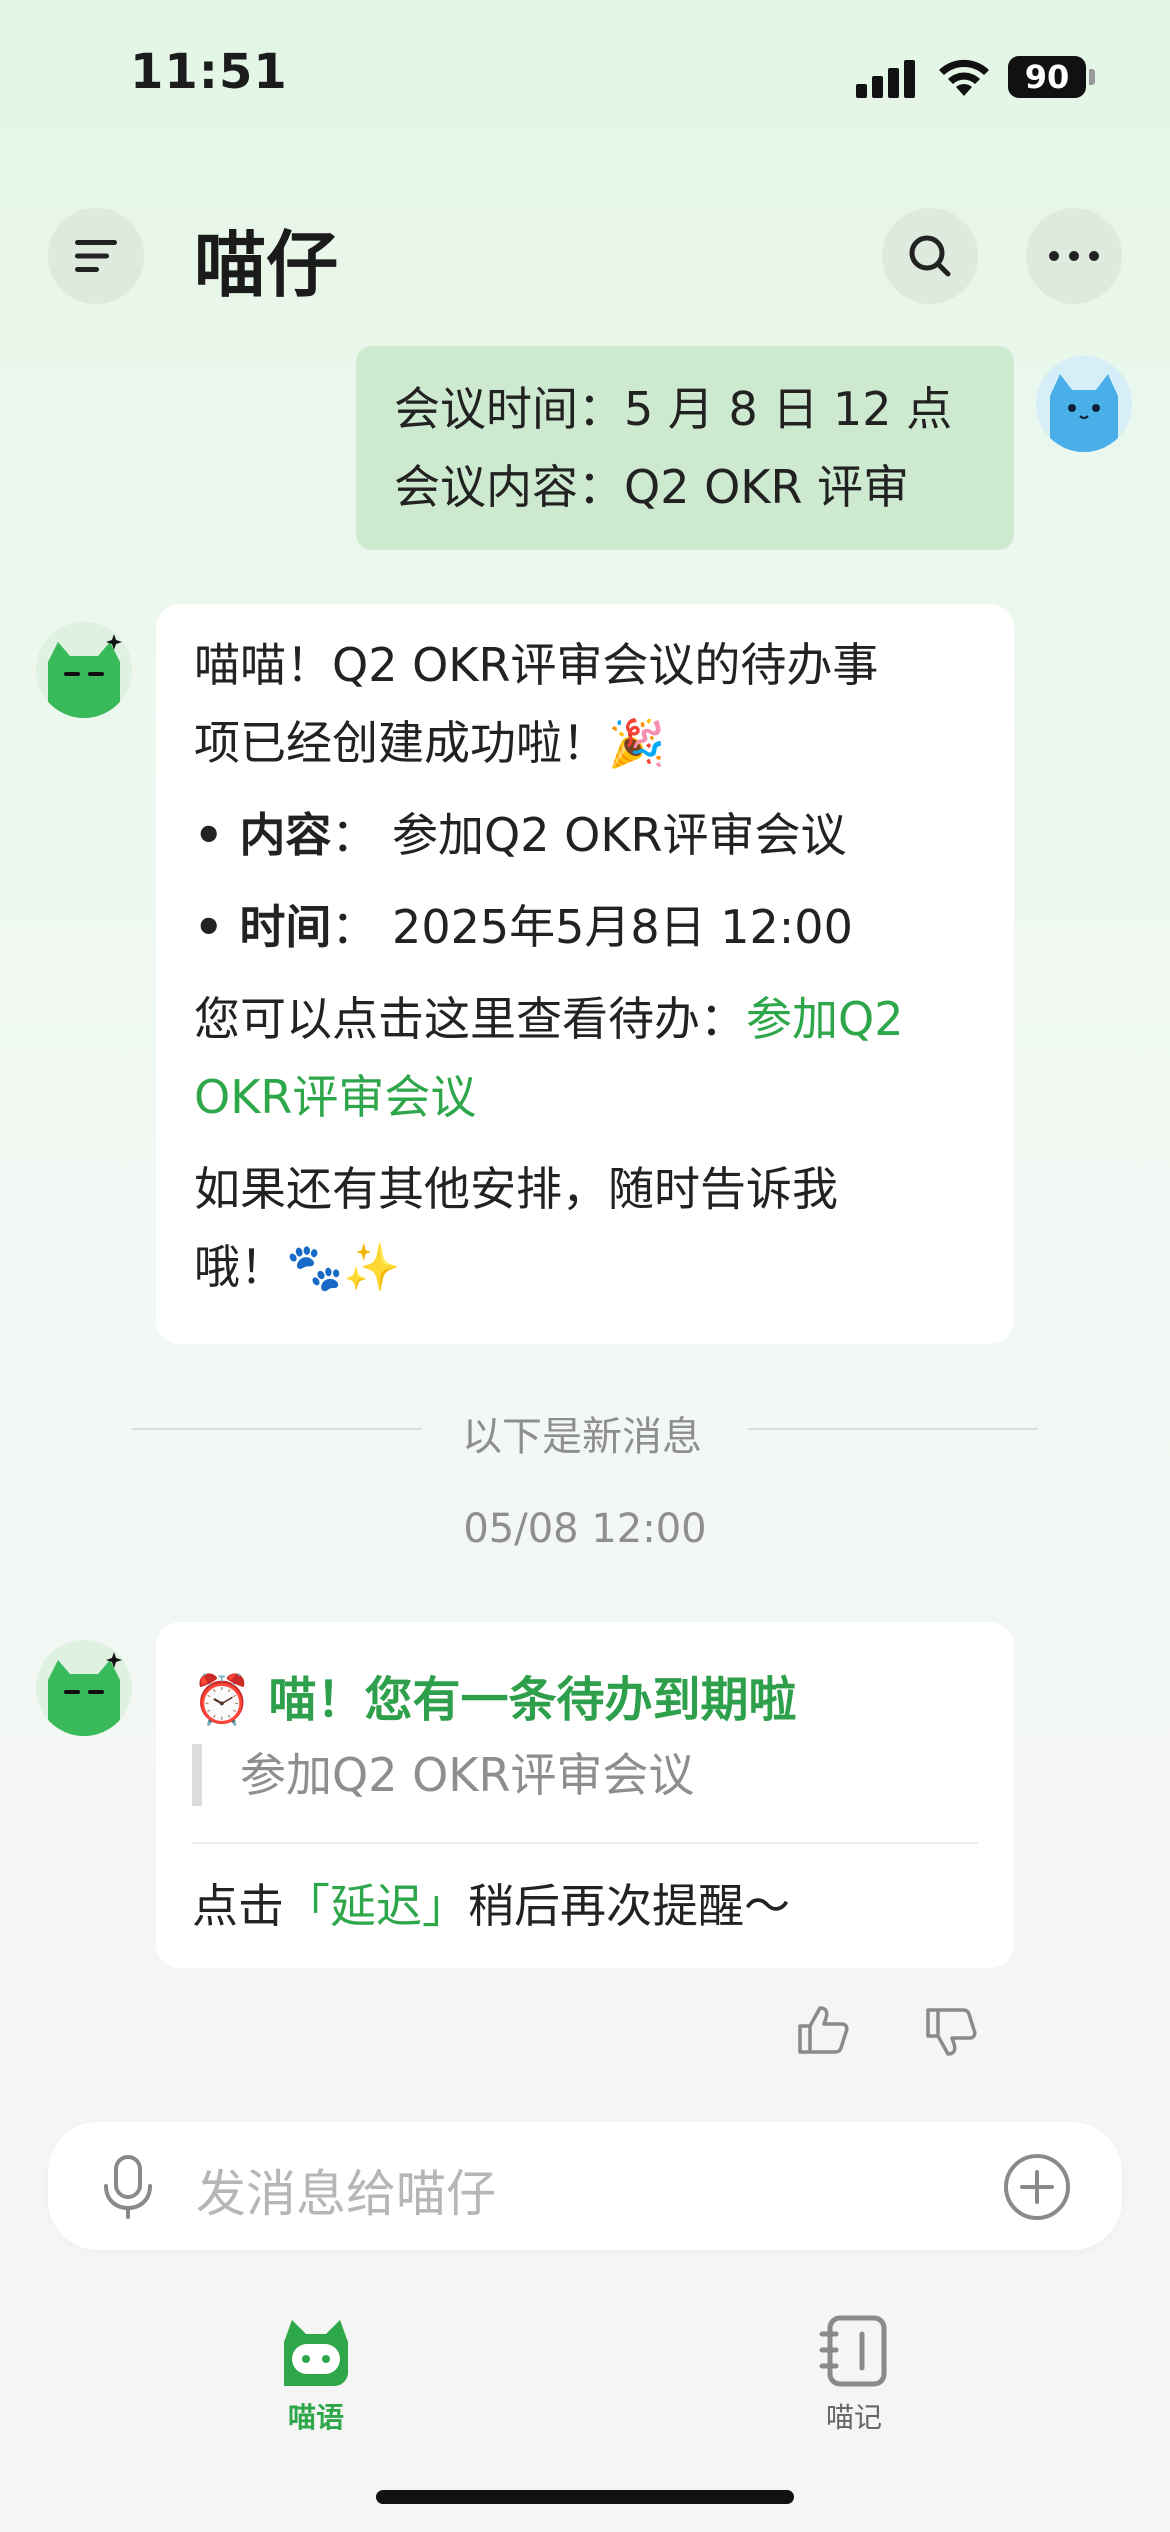  What do you see at coordinates (443, 1775) in the screenshot?
I see `reminder-todo-quote: 参加Q2 OKR评审会议` at bounding box center [443, 1775].